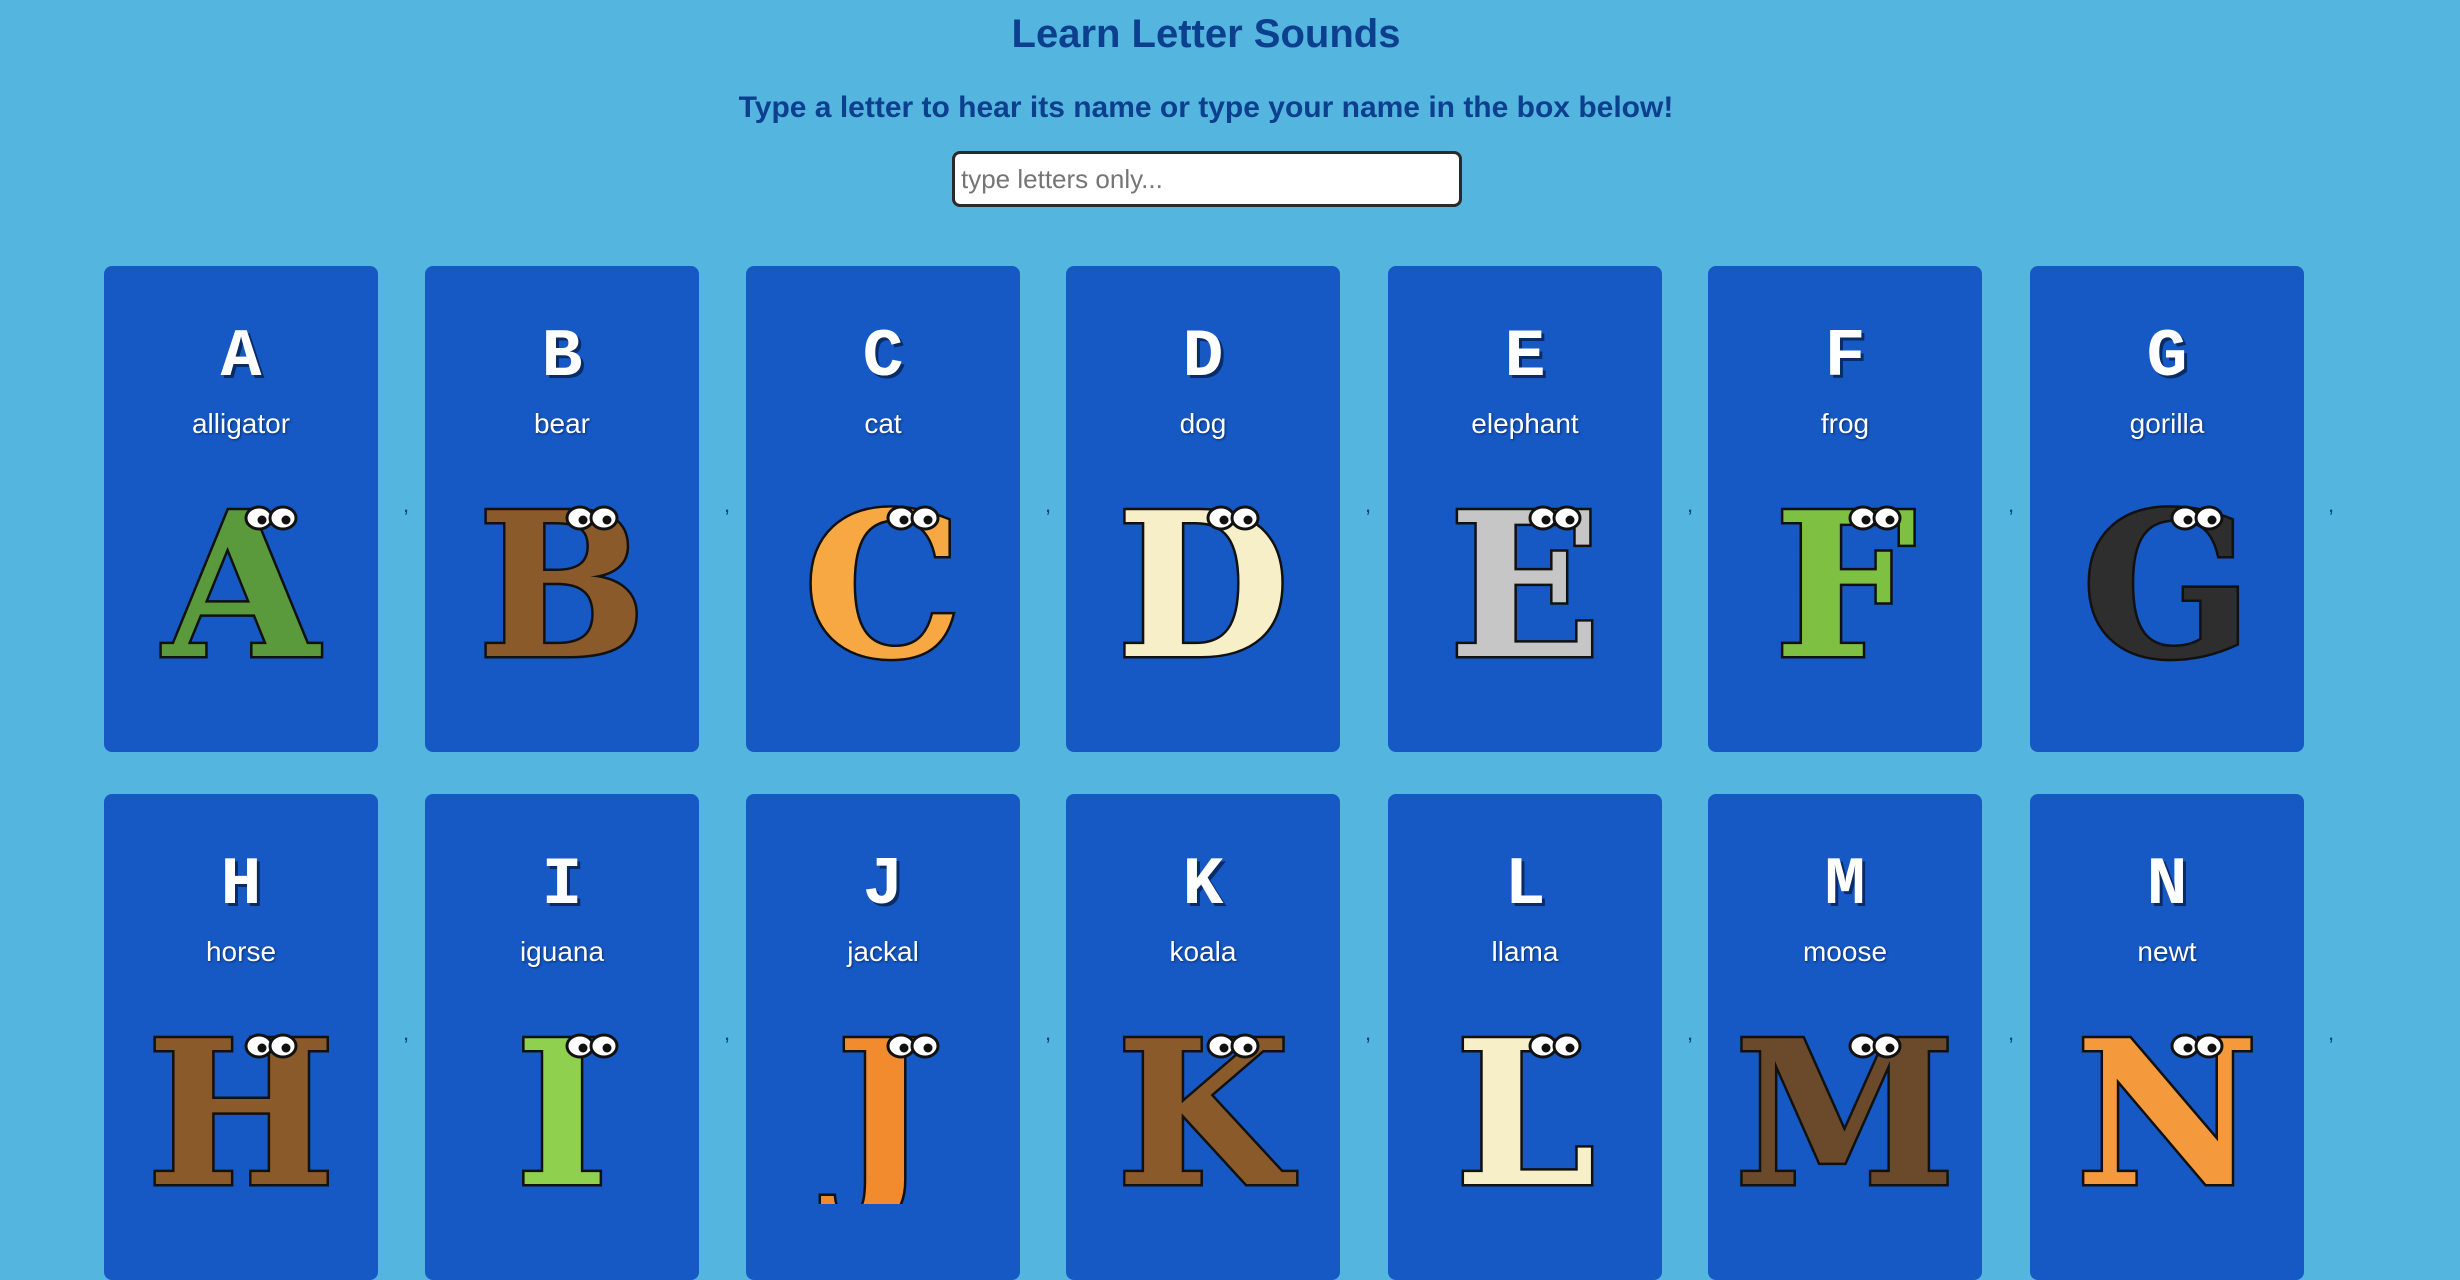 This screenshot has height=1280, width=2460. I want to click on card-animal-name: moose, so click(1845, 951).